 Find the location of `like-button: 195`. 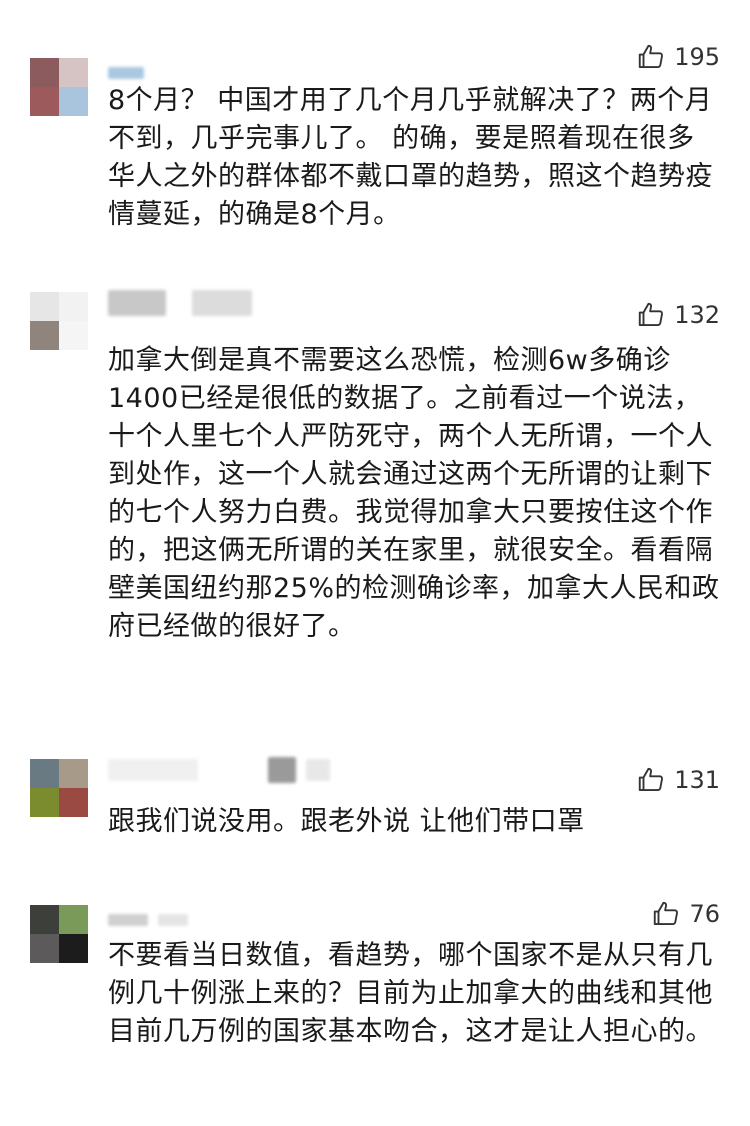

like-button: 195 is located at coordinates (678, 57).